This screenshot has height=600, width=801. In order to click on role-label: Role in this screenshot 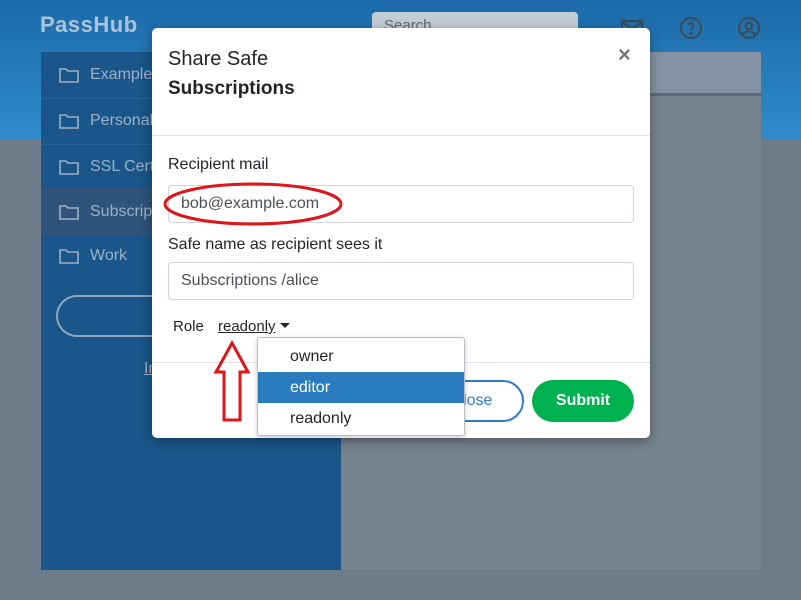, I will do `click(188, 326)`.